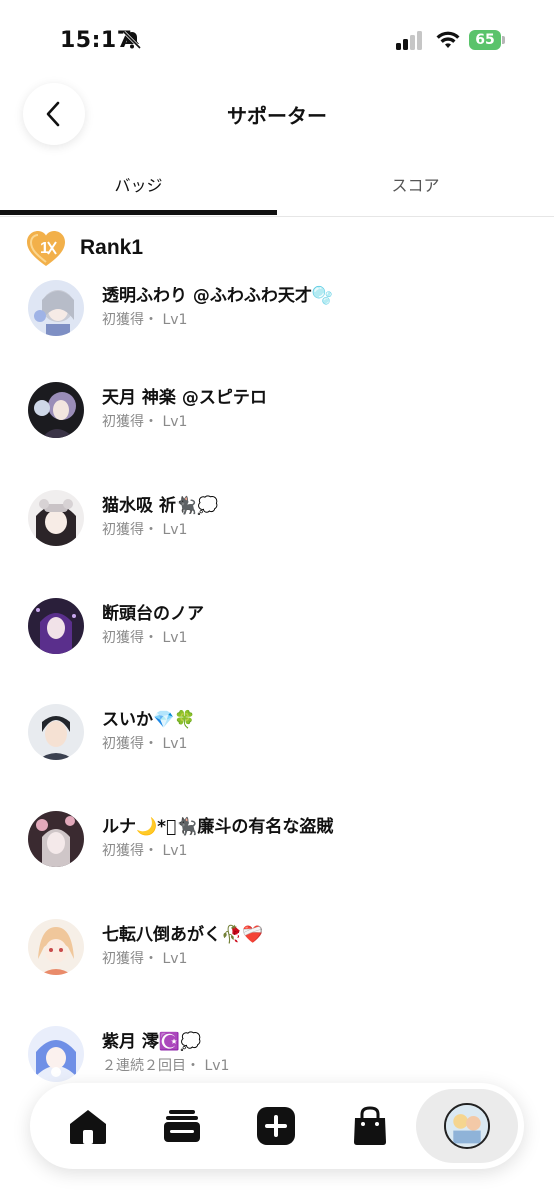 Image resolution: width=554 pixels, height=1200 pixels. I want to click on bottom-navigation, so click(277, 1126).